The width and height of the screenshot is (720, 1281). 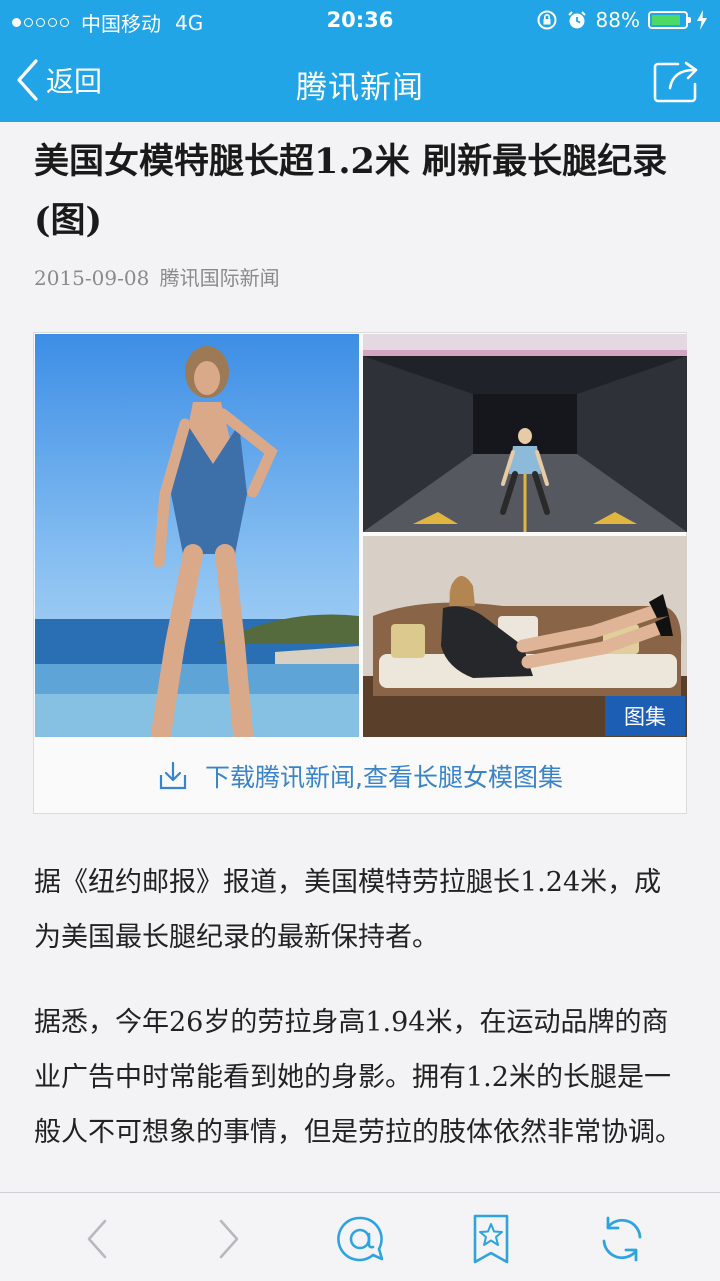 What do you see at coordinates (360, 88) in the screenshot?
I see `page-title: 腾讯新闻` at bounding box center [360, 88].